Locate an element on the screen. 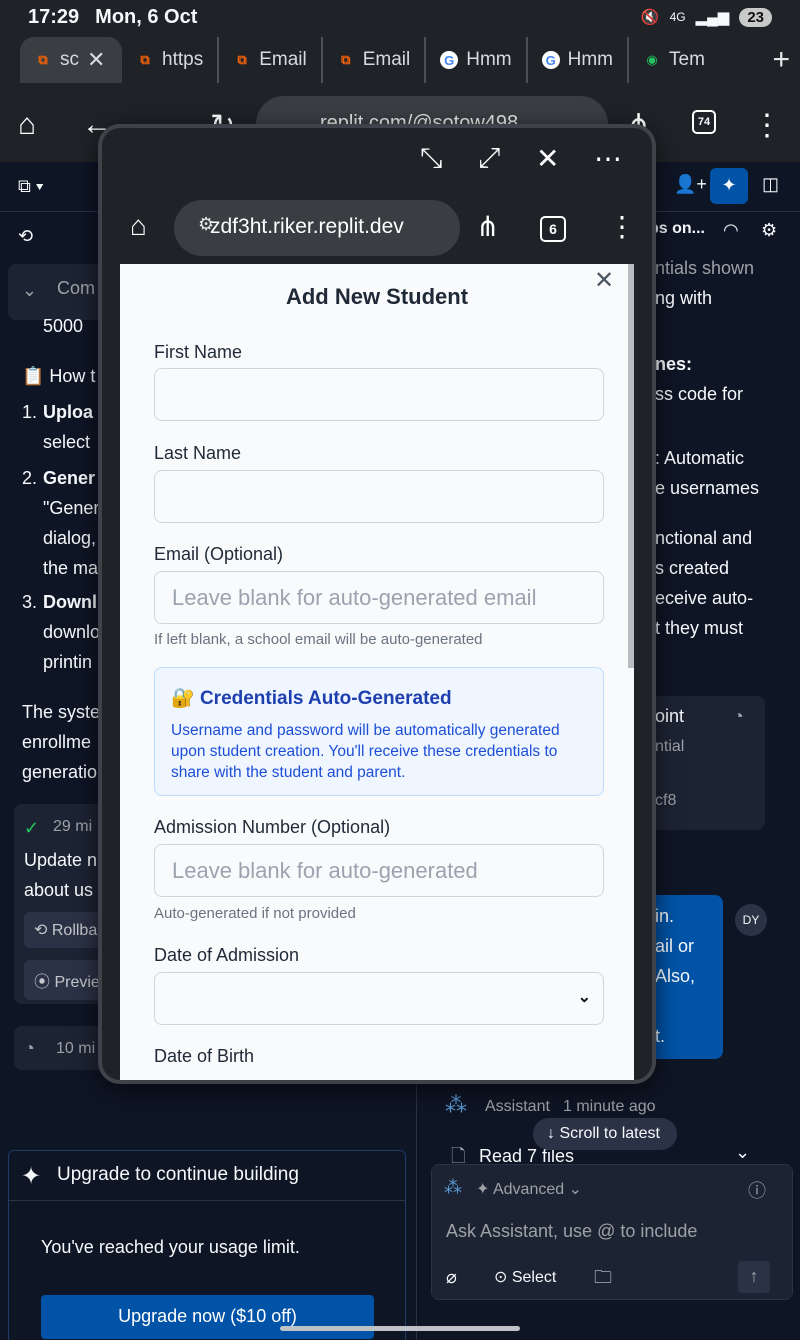 The image size is (800, 1340). message-line: eceive auto- is located at coordinates (704, 598).